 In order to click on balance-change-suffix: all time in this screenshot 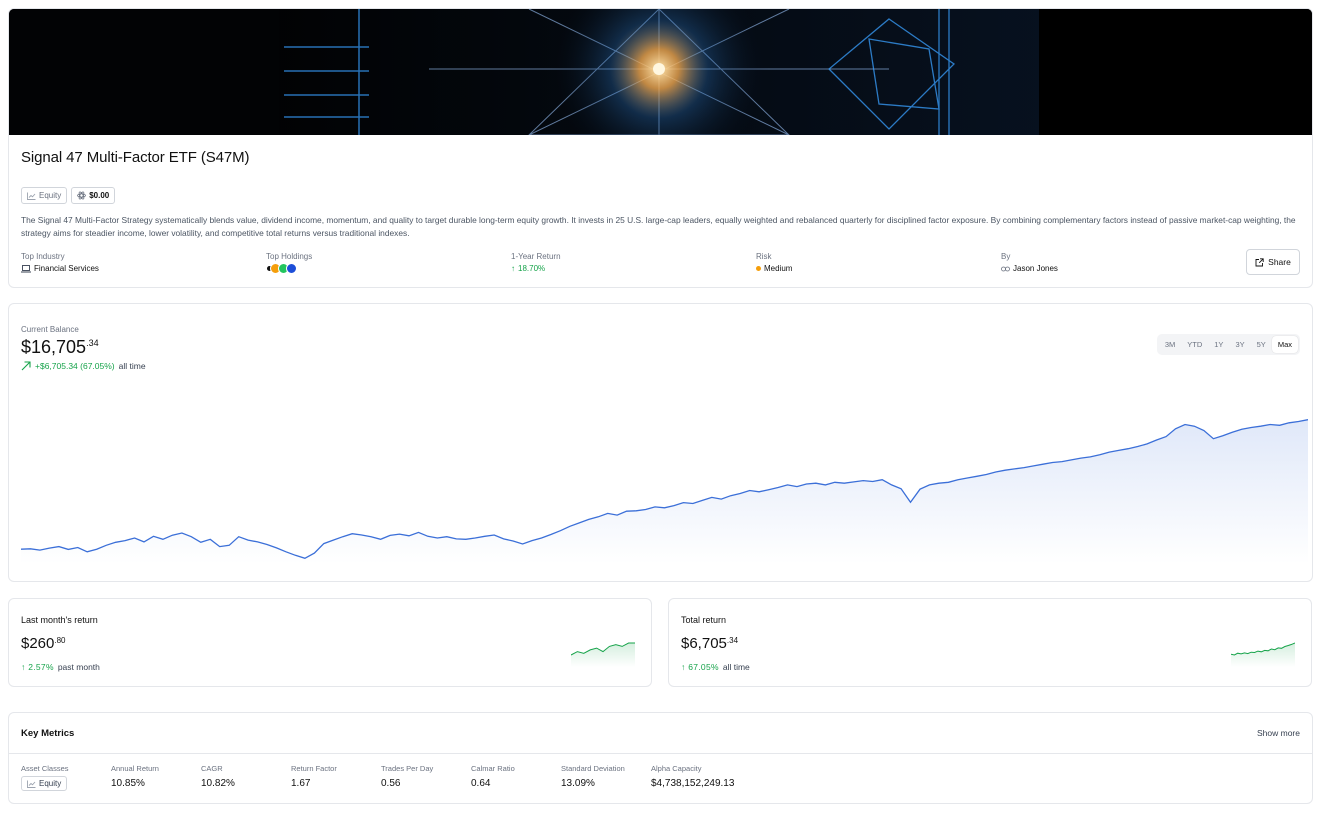, I will do `click(132, 366)`.